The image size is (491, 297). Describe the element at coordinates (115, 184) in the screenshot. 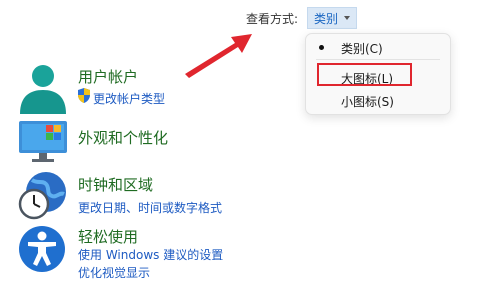

I see `category-clock-region: 时钟和区域` at that location.